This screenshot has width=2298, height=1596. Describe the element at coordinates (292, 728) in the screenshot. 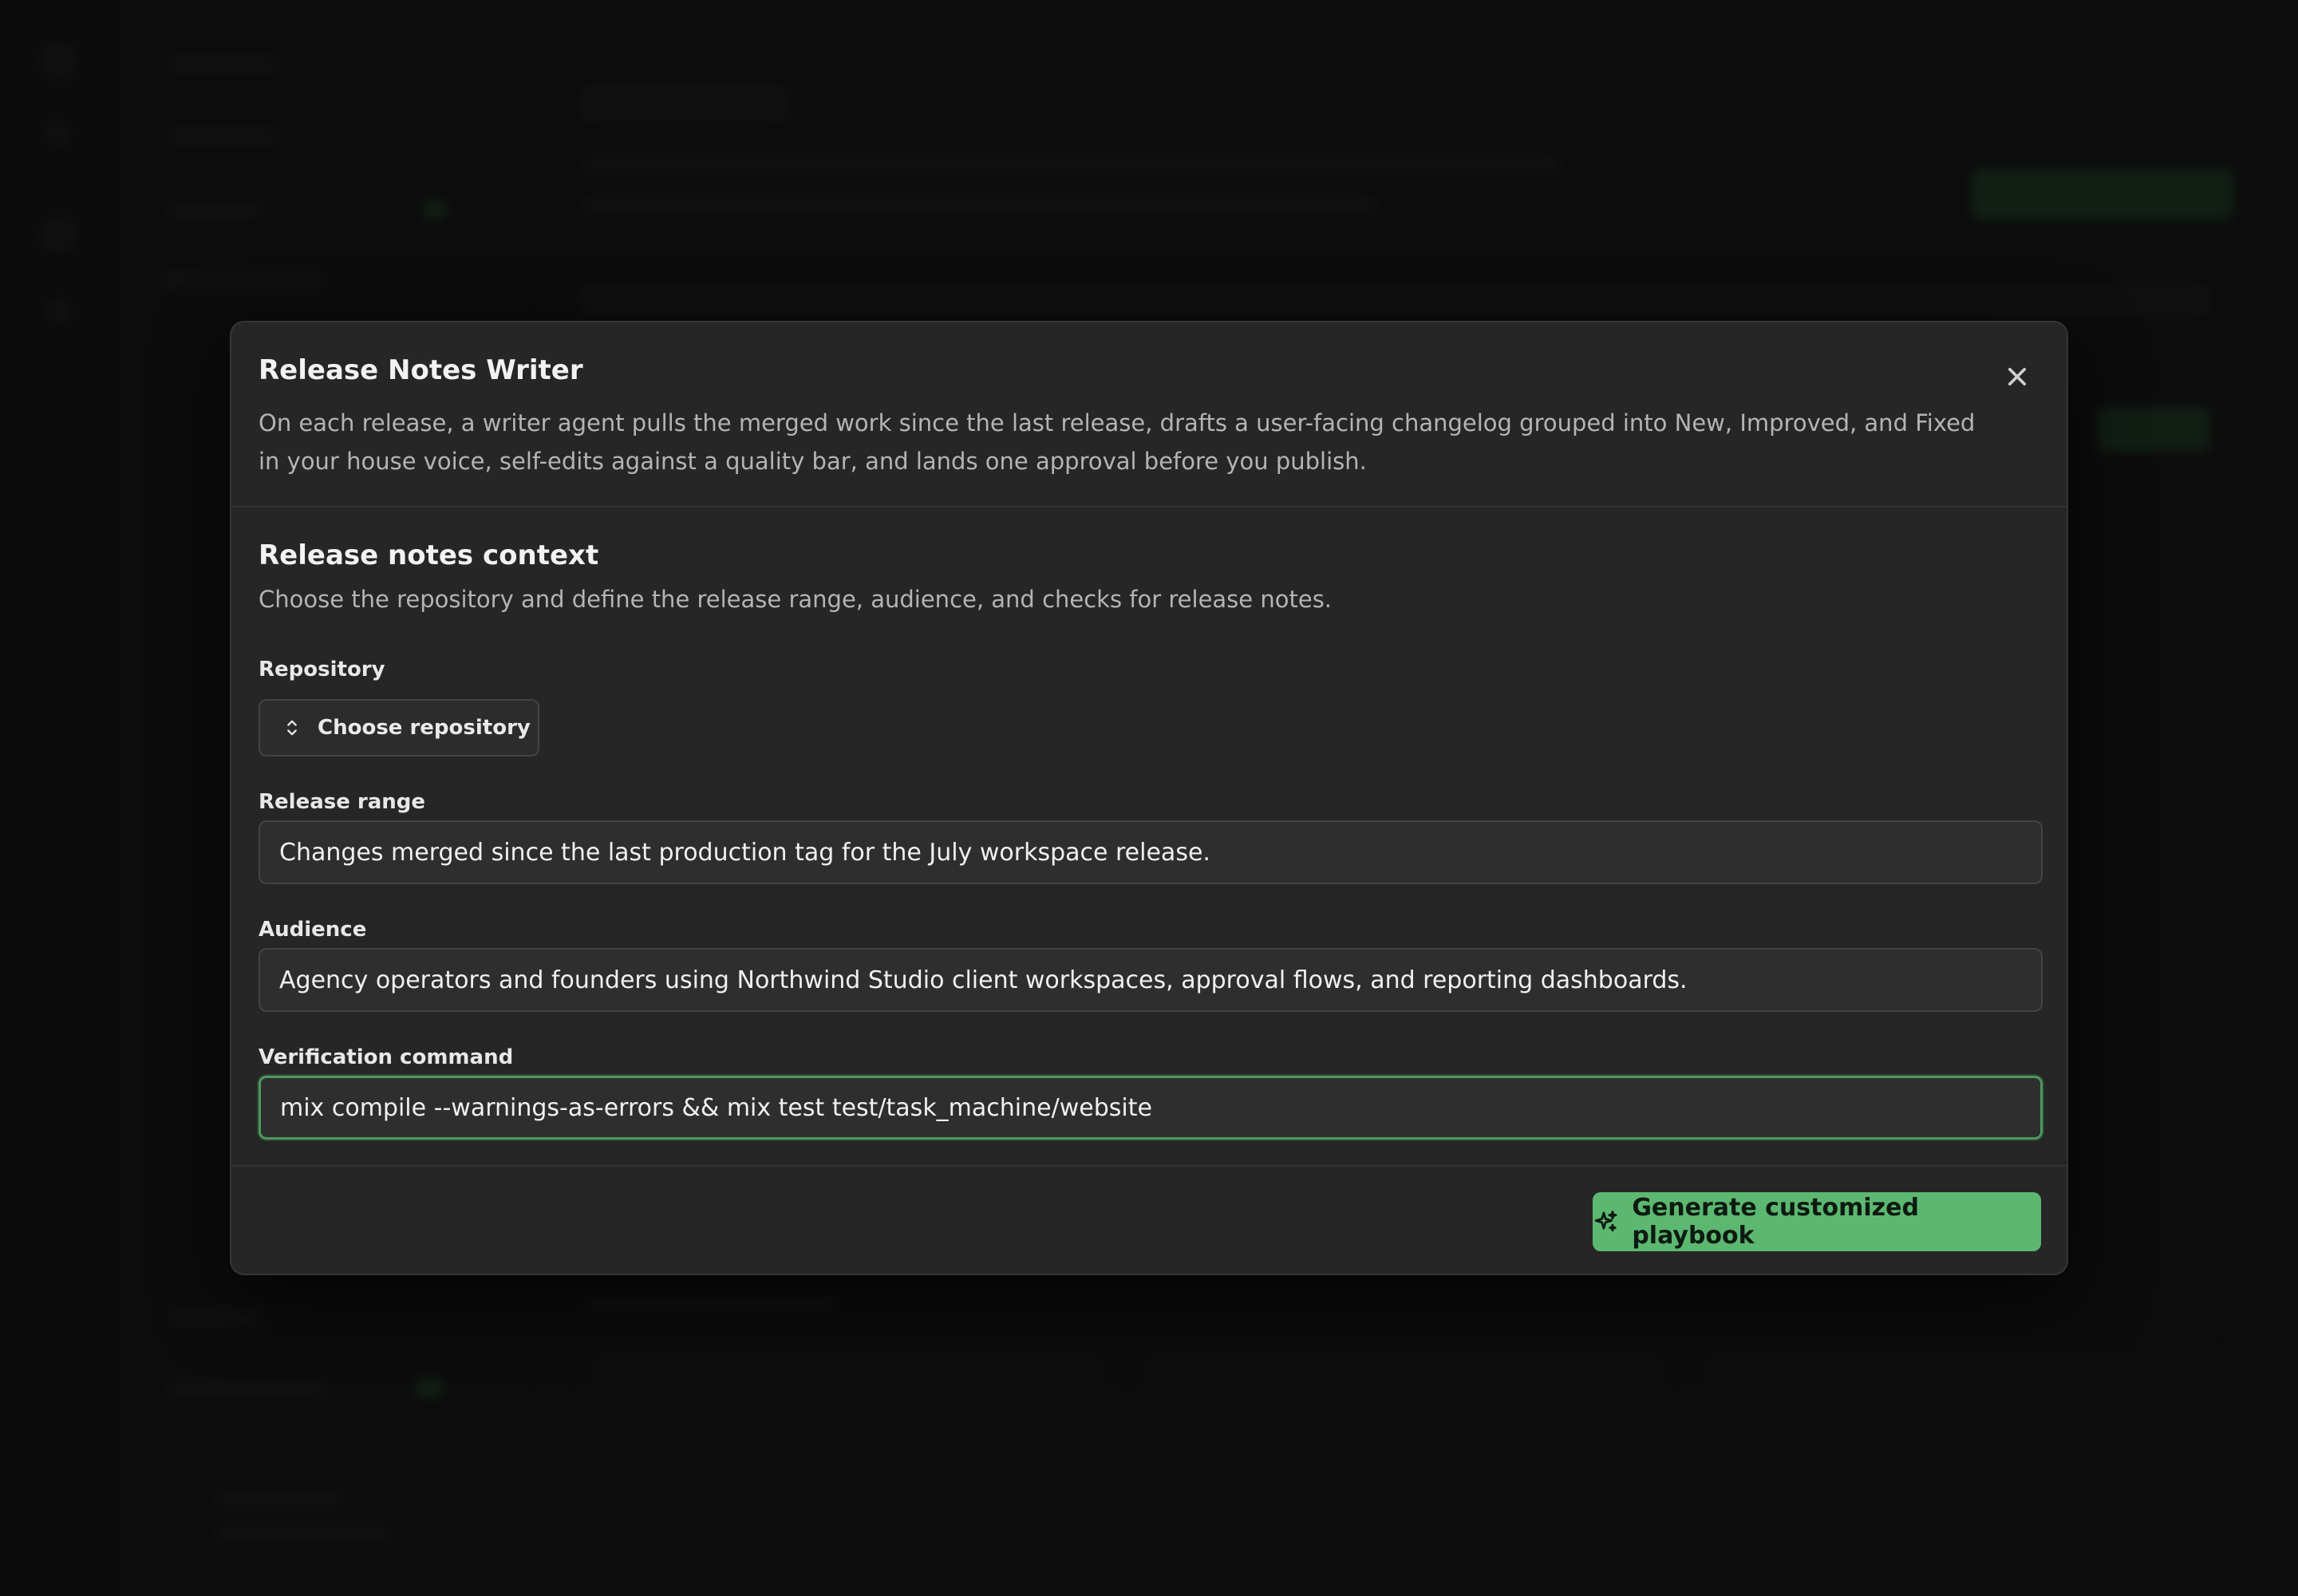

I see `chevron-up-down-icon` at that location.